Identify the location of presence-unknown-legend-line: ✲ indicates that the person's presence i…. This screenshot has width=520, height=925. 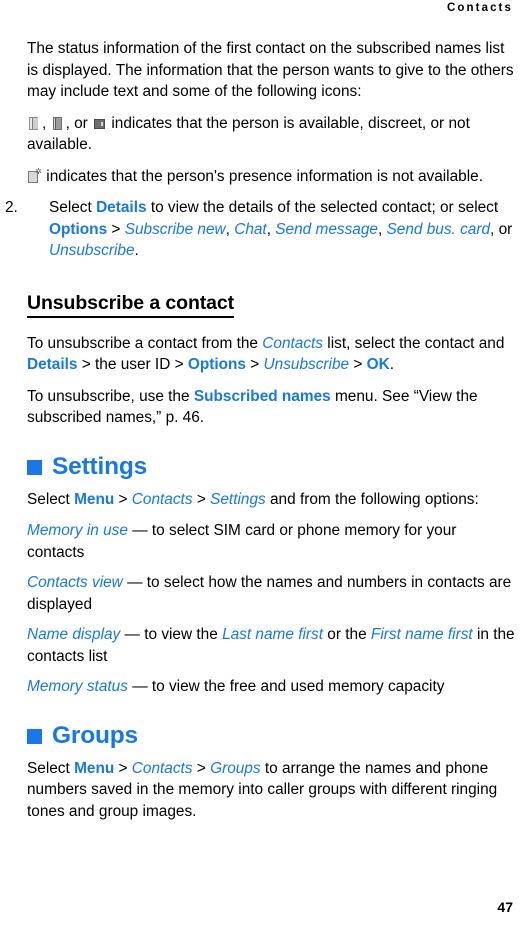
(271, 177).